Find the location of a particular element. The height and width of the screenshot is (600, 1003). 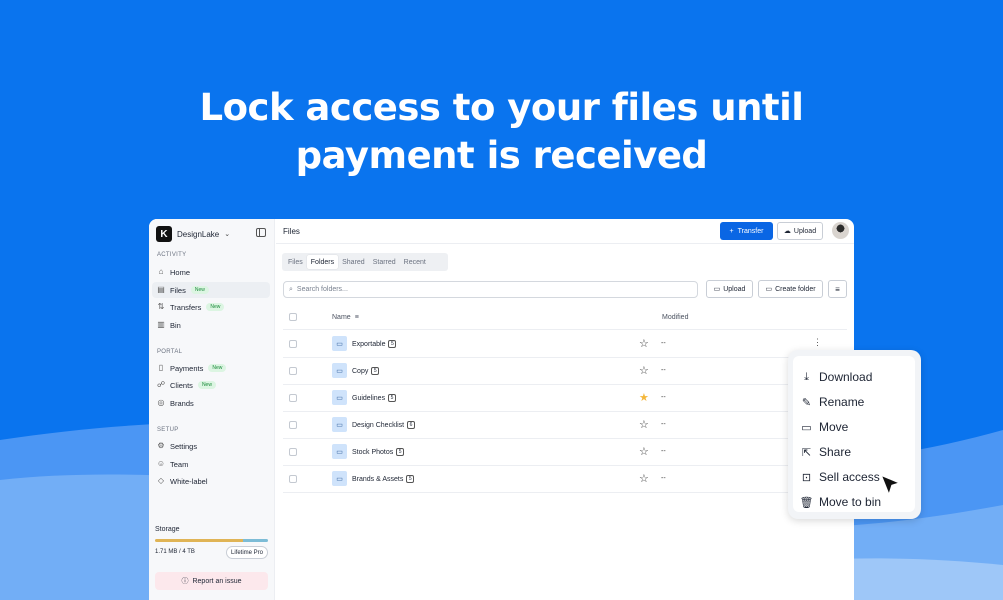

tab-shared: Shared is located at coordinates (353, 262).